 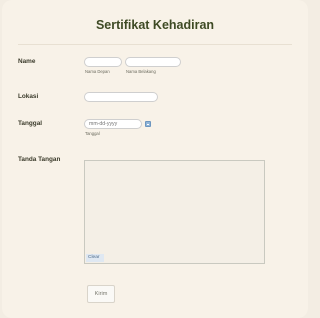 I want to click on first-name-sublabel: Nama Depan, so click(x=97, y=71).